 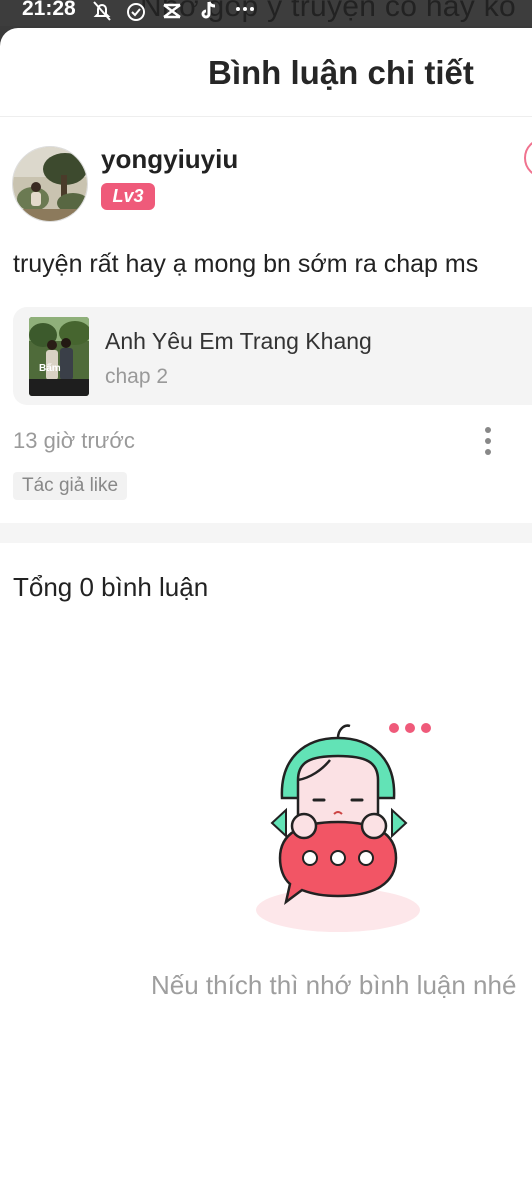 What do you see at coordinates (136, 12) in the screenshot?
I see `alarm-icon` at bounding box center [136, 12].